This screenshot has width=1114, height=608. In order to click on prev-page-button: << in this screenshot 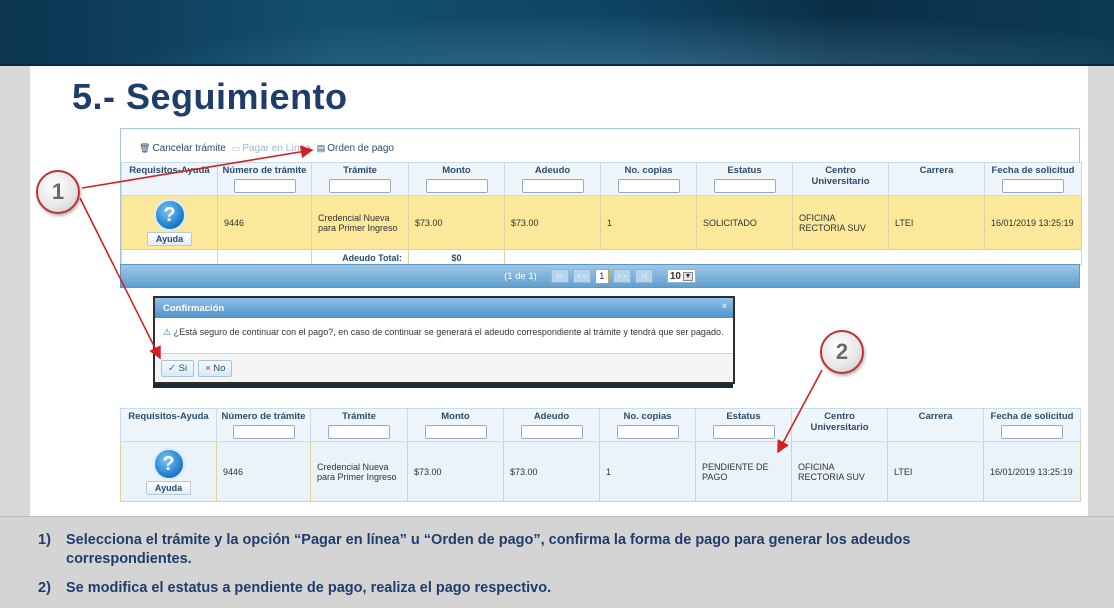, I will do `click(581, 276)`.